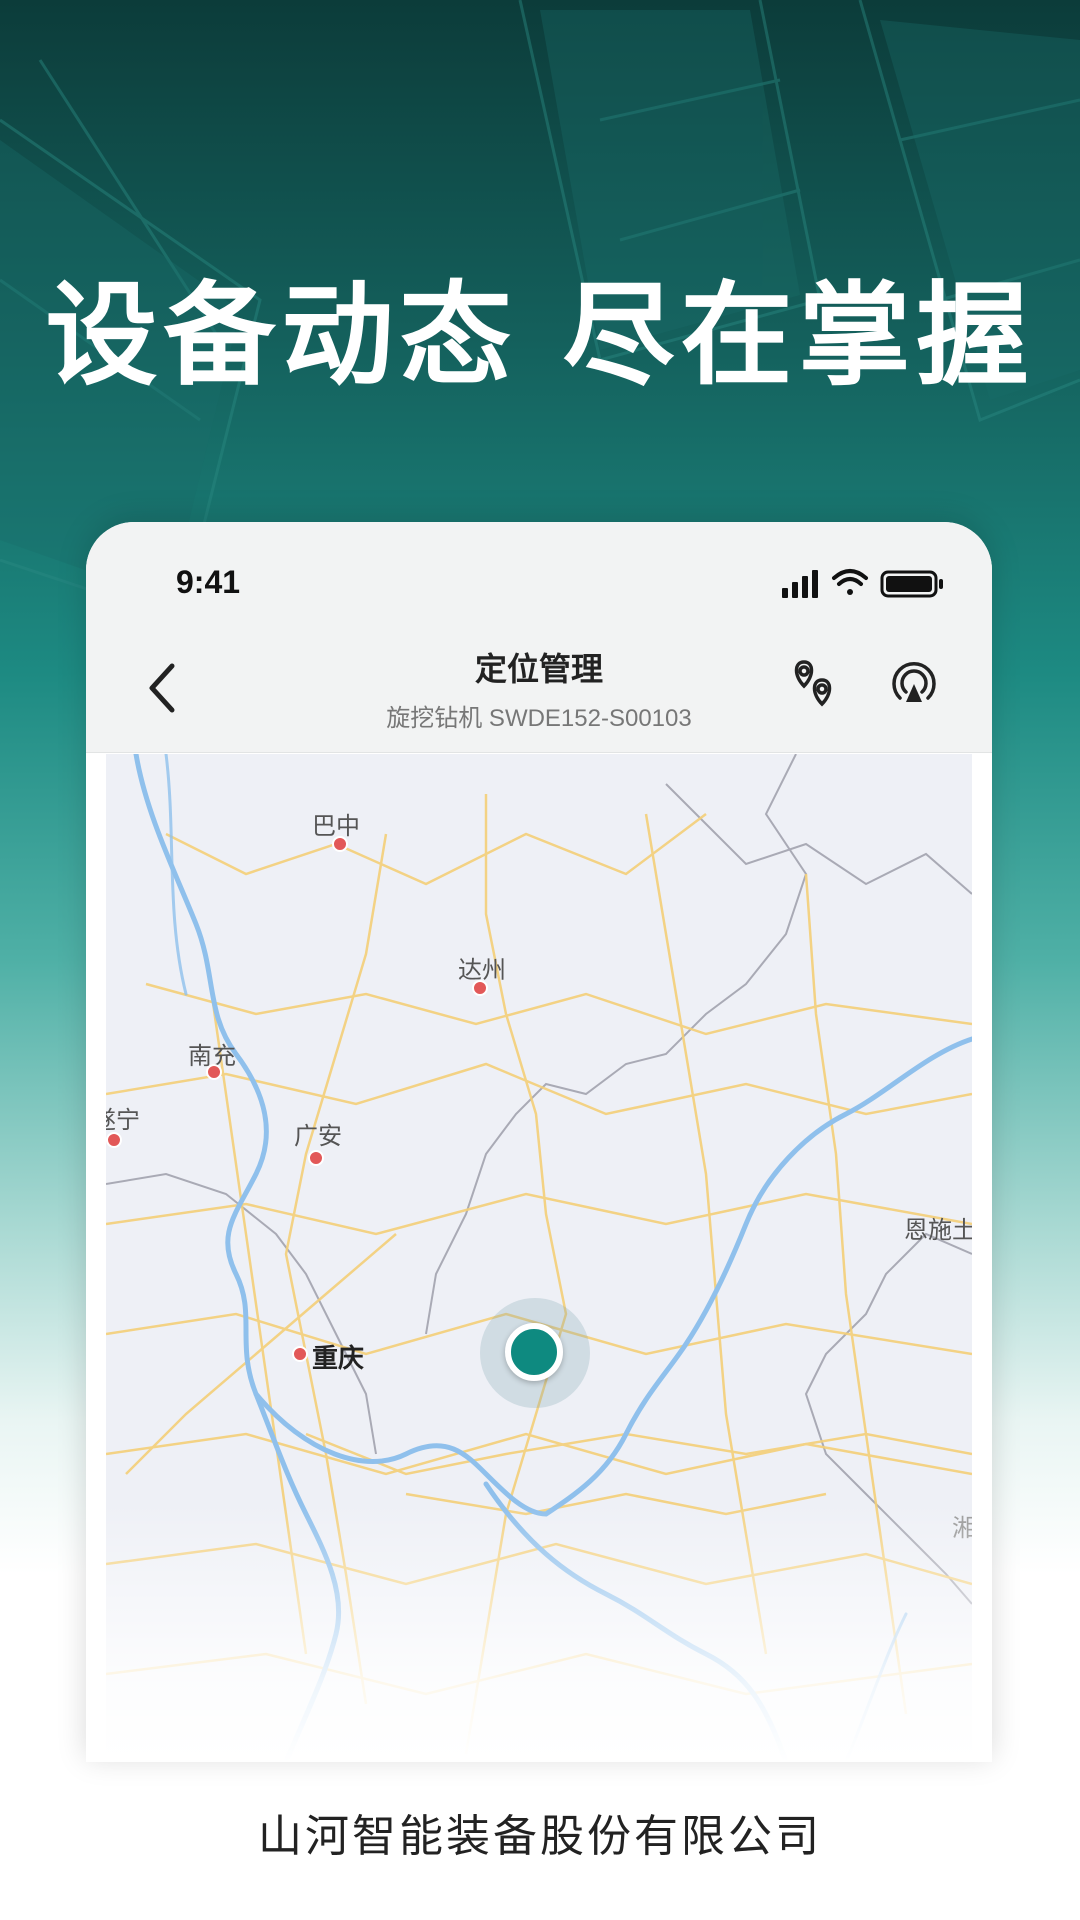 This screenshot has height=1920, width=1080. I want to click on city-dot-guangan, so click(316, 1158).